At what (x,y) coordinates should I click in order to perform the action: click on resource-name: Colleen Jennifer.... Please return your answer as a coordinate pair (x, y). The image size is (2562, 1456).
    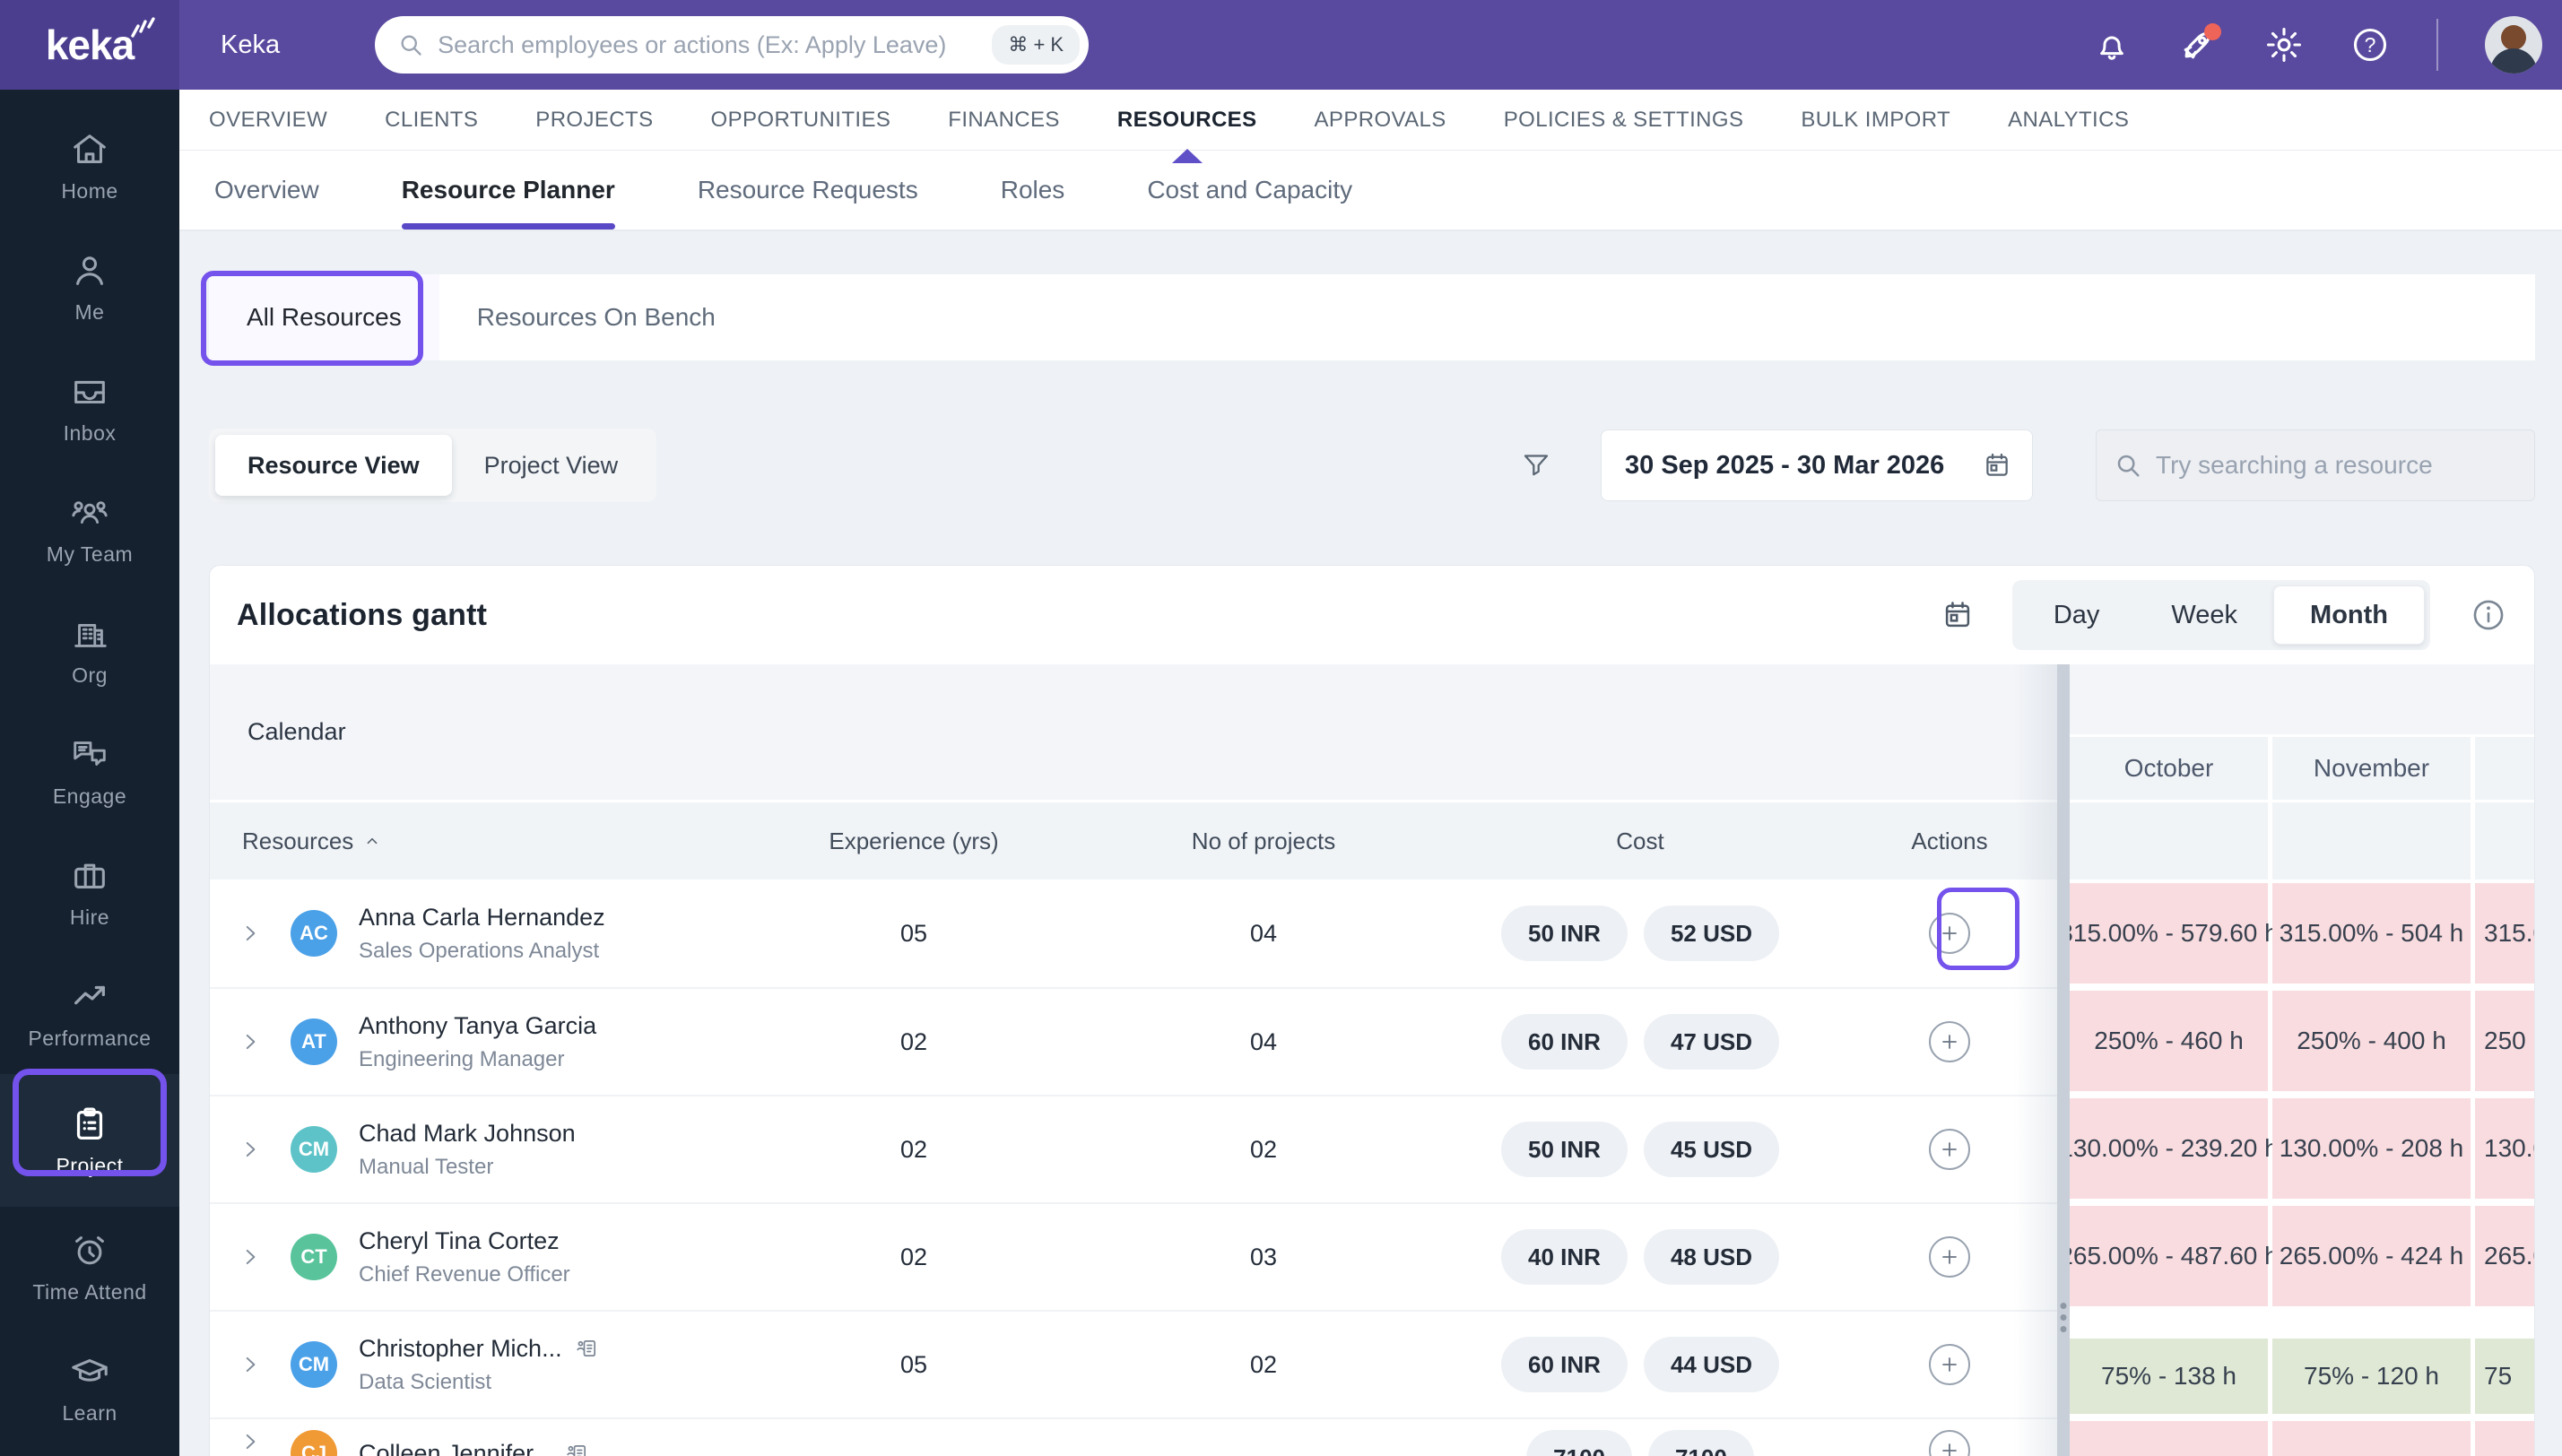
    Looking at the image, I should click on (455, 1448).